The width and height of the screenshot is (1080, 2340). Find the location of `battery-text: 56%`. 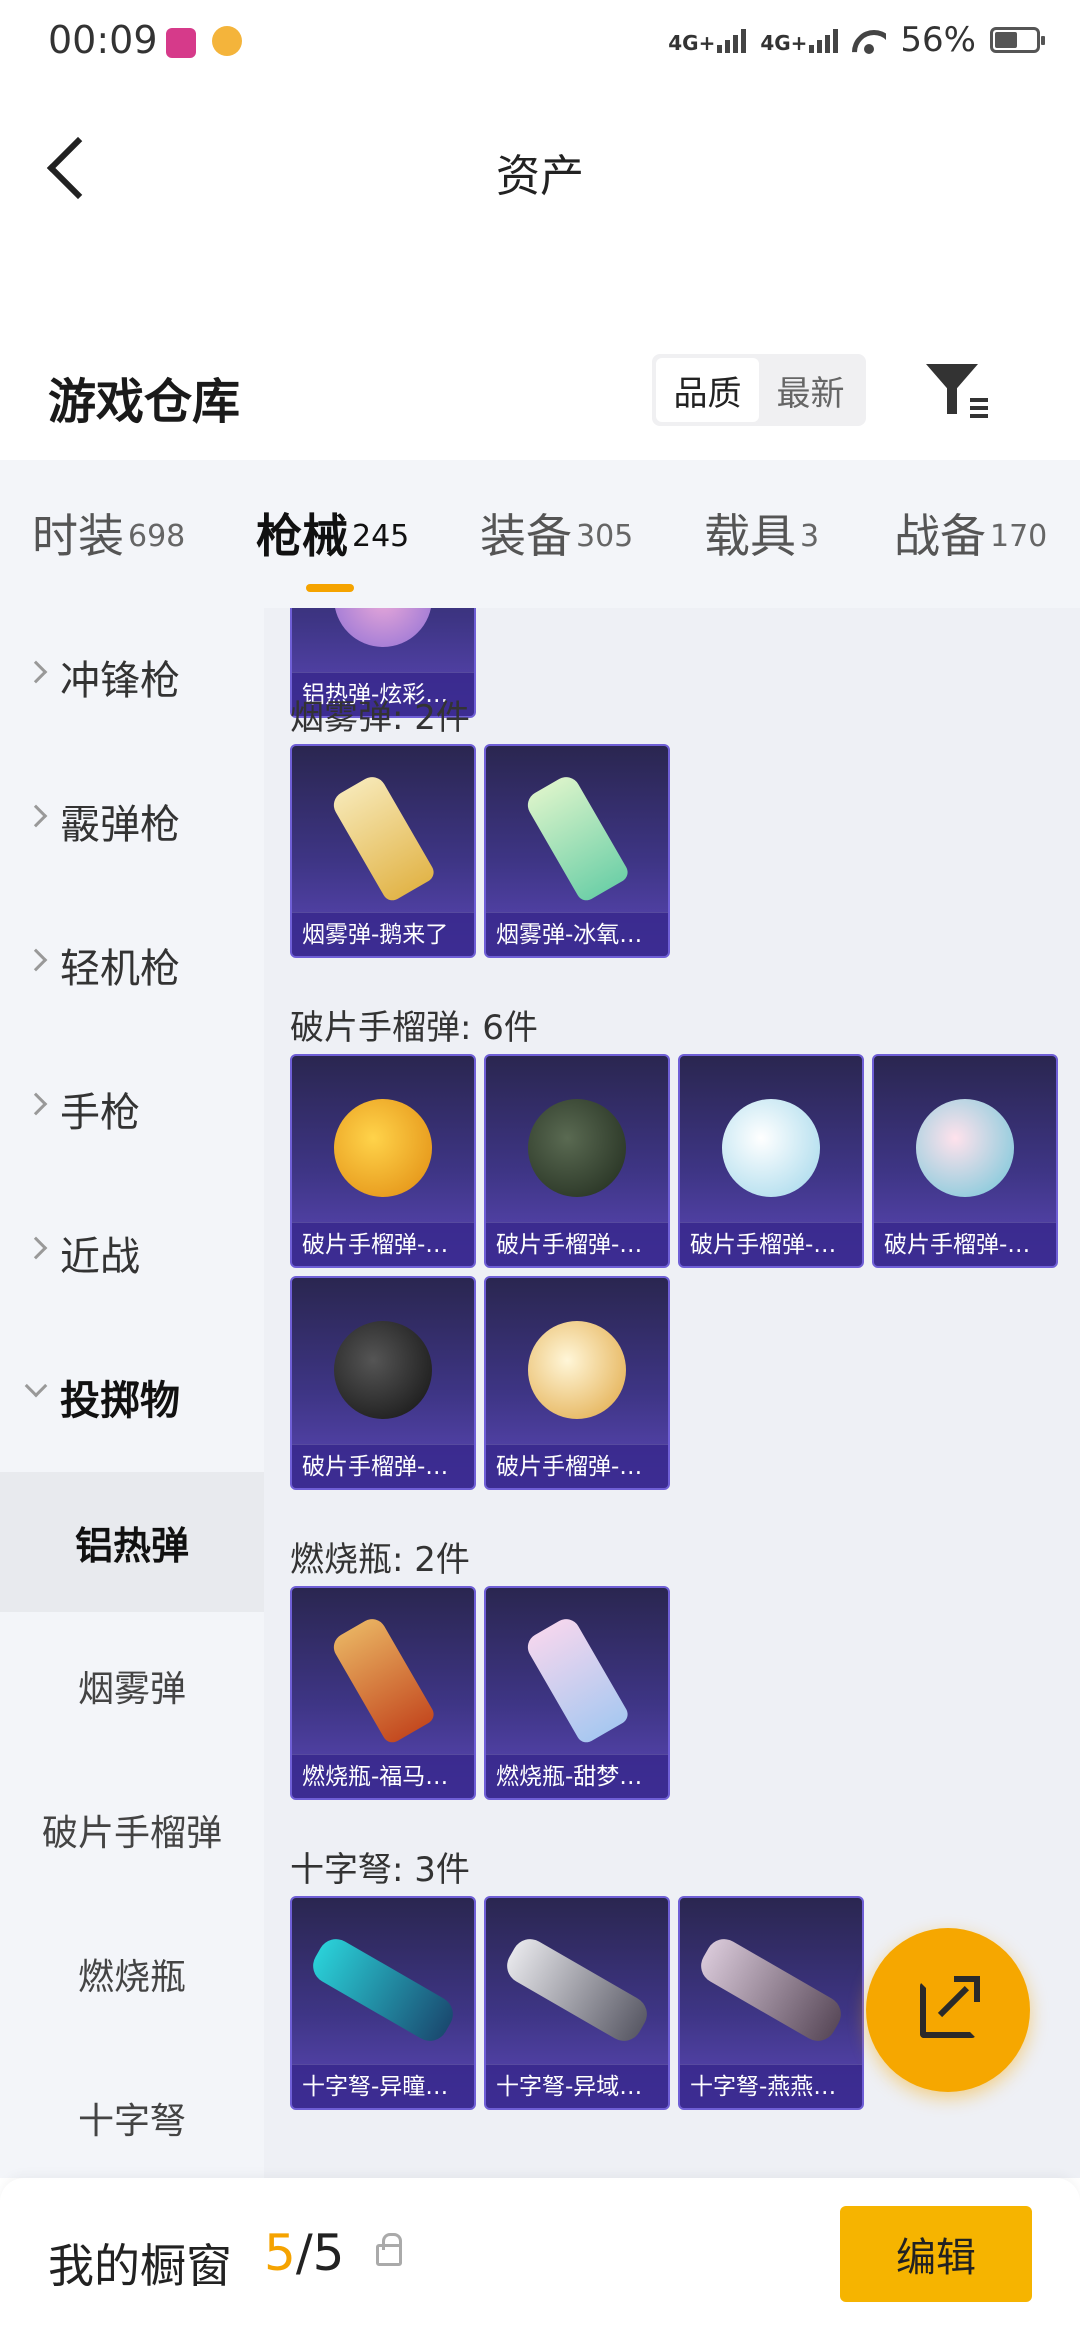

battery-text: 56% is located at coordinates (938, 40).